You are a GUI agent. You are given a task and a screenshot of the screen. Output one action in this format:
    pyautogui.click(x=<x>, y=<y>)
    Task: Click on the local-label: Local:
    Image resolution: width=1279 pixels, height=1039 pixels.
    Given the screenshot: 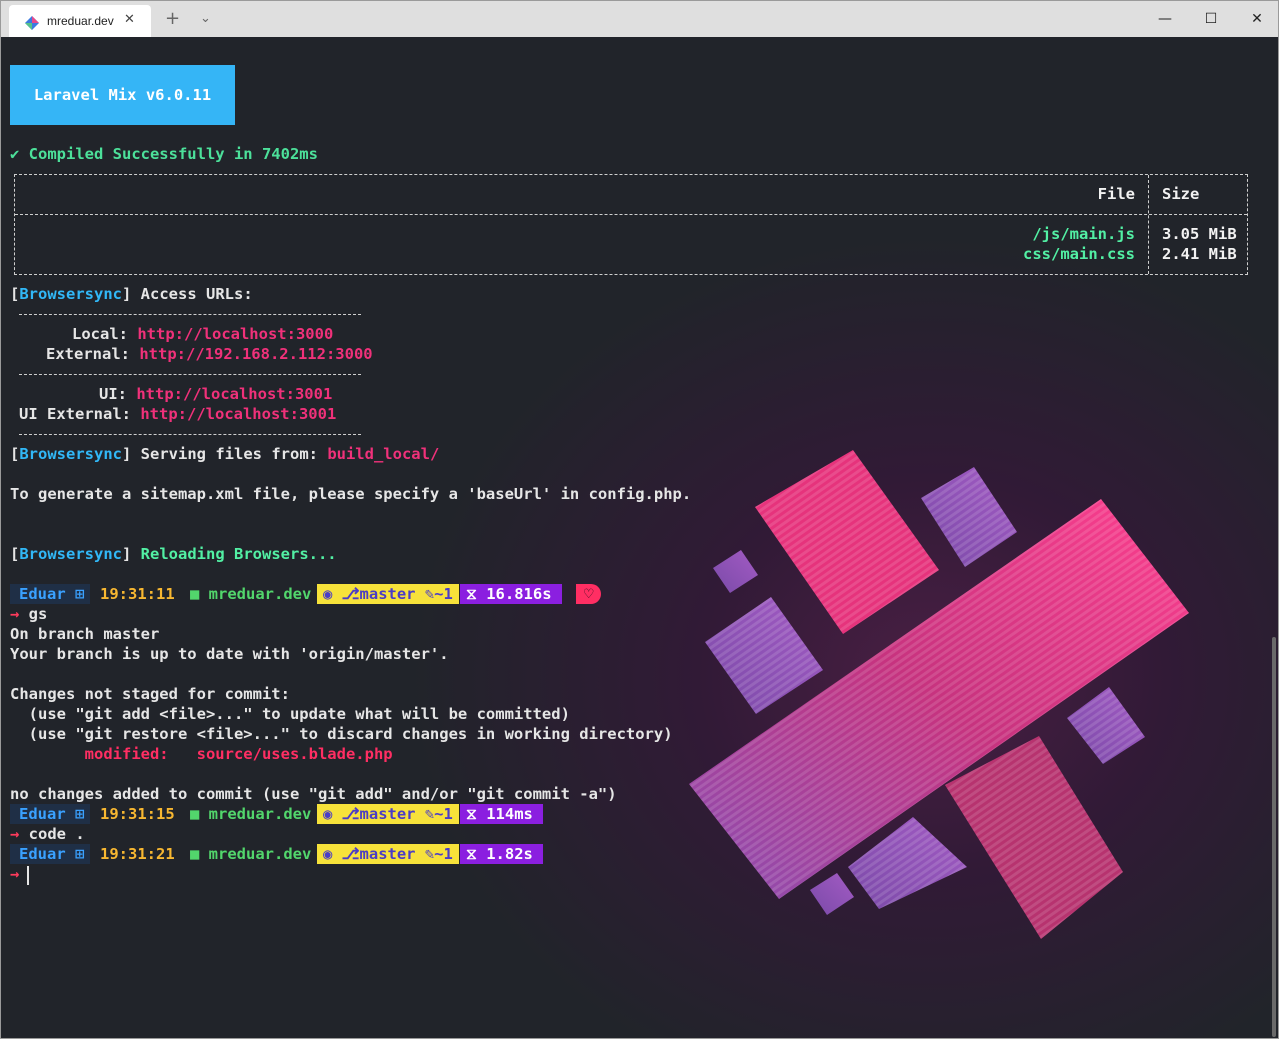 What is the action you would take?
    pyautogui.click(x=105, y=334)
    